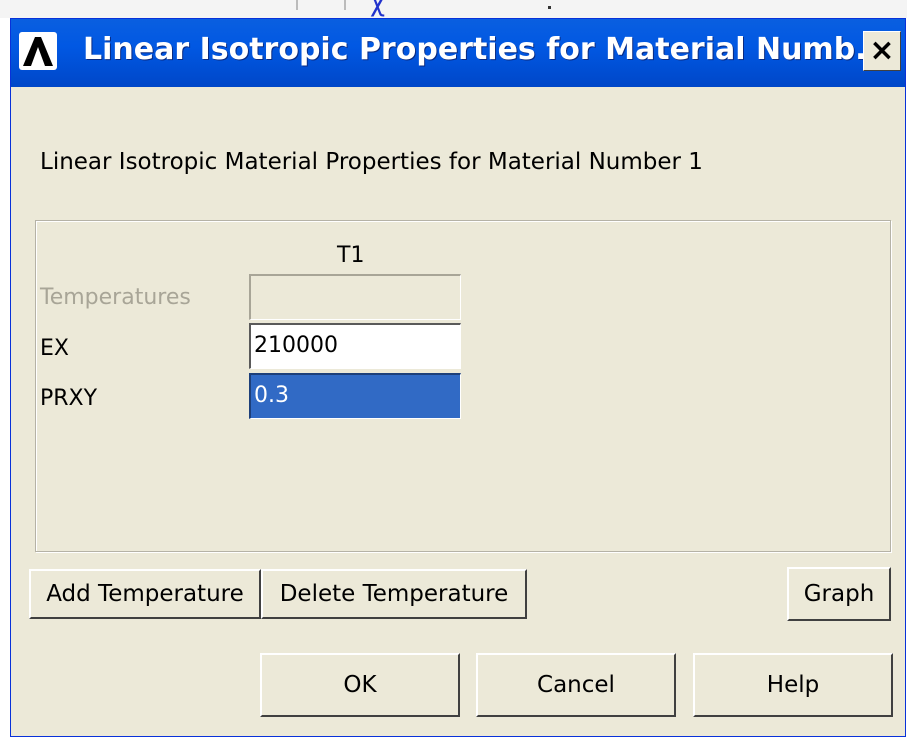 The width and height of the screenshot is (907, 737). What do you see at coordinates (839, 594) in the screenshot?
I see `graph-button: Graph` at bounding box center [839, 594].